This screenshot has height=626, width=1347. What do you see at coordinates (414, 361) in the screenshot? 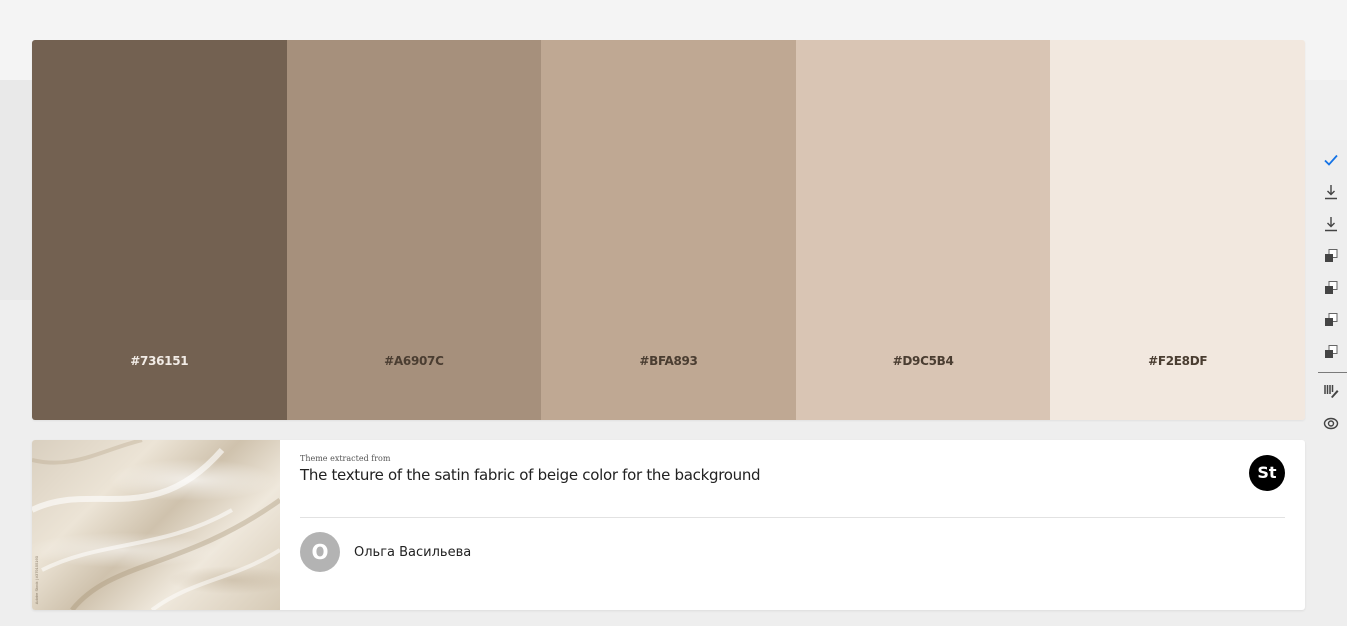
I see `swatch-hex-label: #A6907C` at bounding box center [414, 361].